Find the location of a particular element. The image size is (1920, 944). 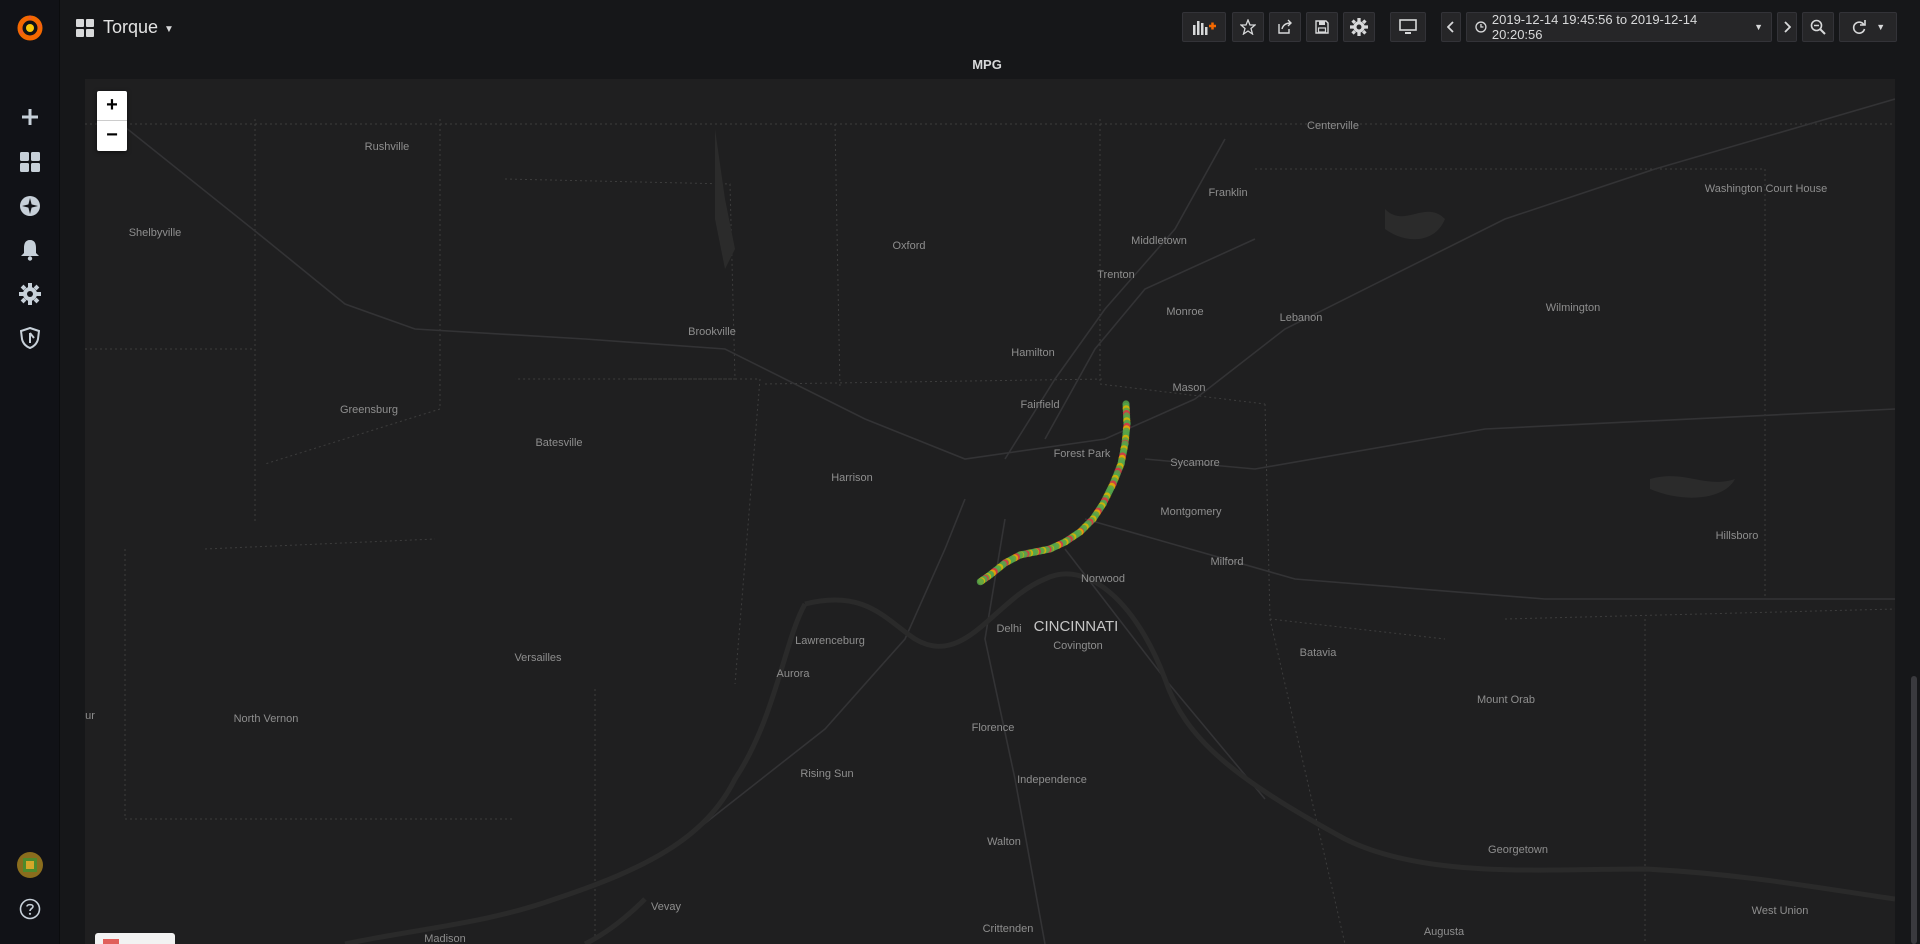

page-scrollbar is located at coordinates (1914, 810).